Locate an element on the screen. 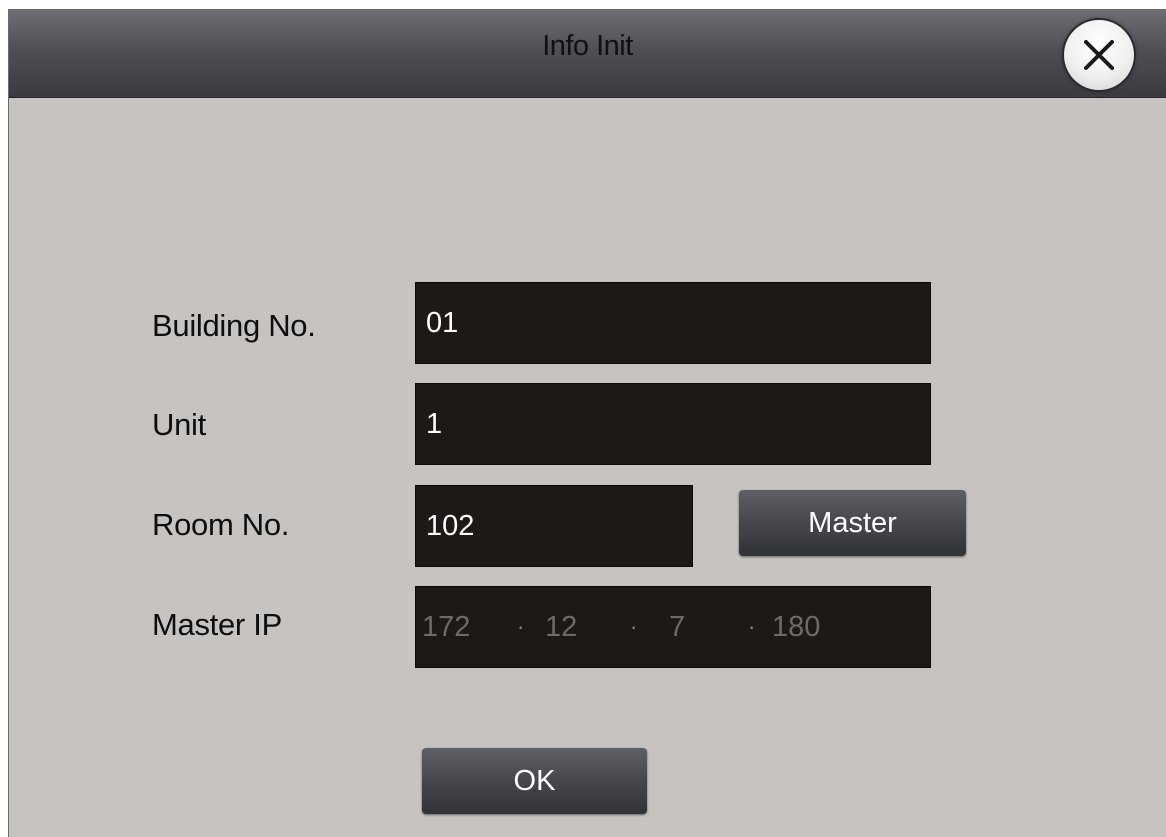 Image resolution: width=1166 pixels, height=837 pixels. master-ip-input: 172 · 12 · 7 · 180 is located at coordinates (673, 627).